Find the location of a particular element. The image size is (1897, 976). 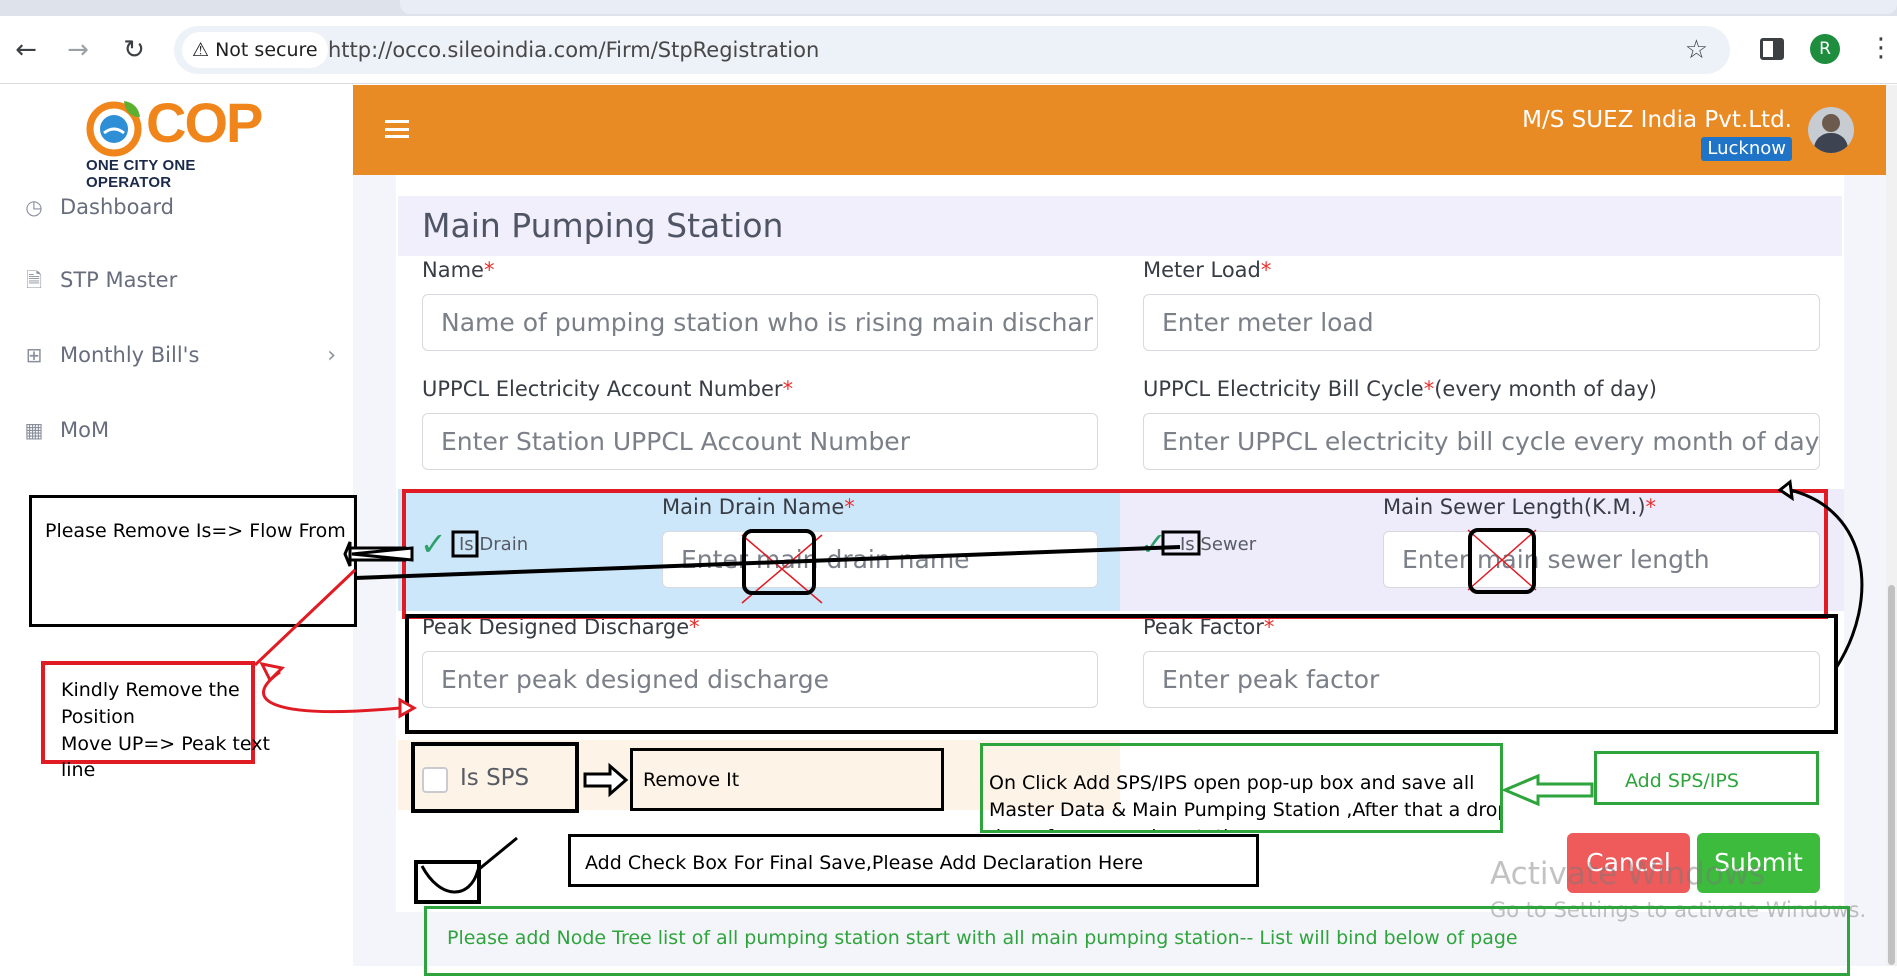

user-avatar is located at coordinates (1831, 130).